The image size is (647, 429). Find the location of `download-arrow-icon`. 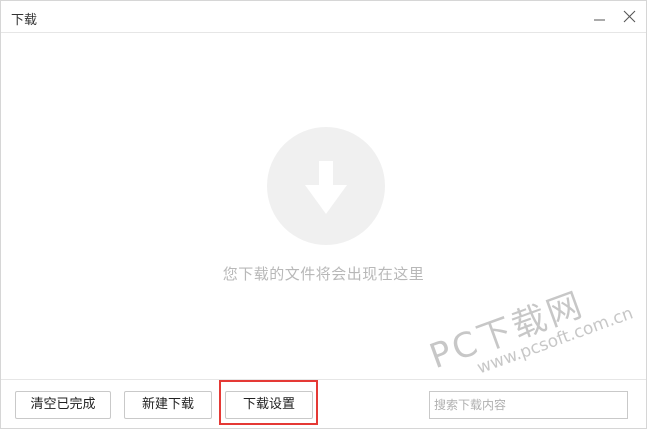

download-arrow-icon is located at coordinates (326, 186).